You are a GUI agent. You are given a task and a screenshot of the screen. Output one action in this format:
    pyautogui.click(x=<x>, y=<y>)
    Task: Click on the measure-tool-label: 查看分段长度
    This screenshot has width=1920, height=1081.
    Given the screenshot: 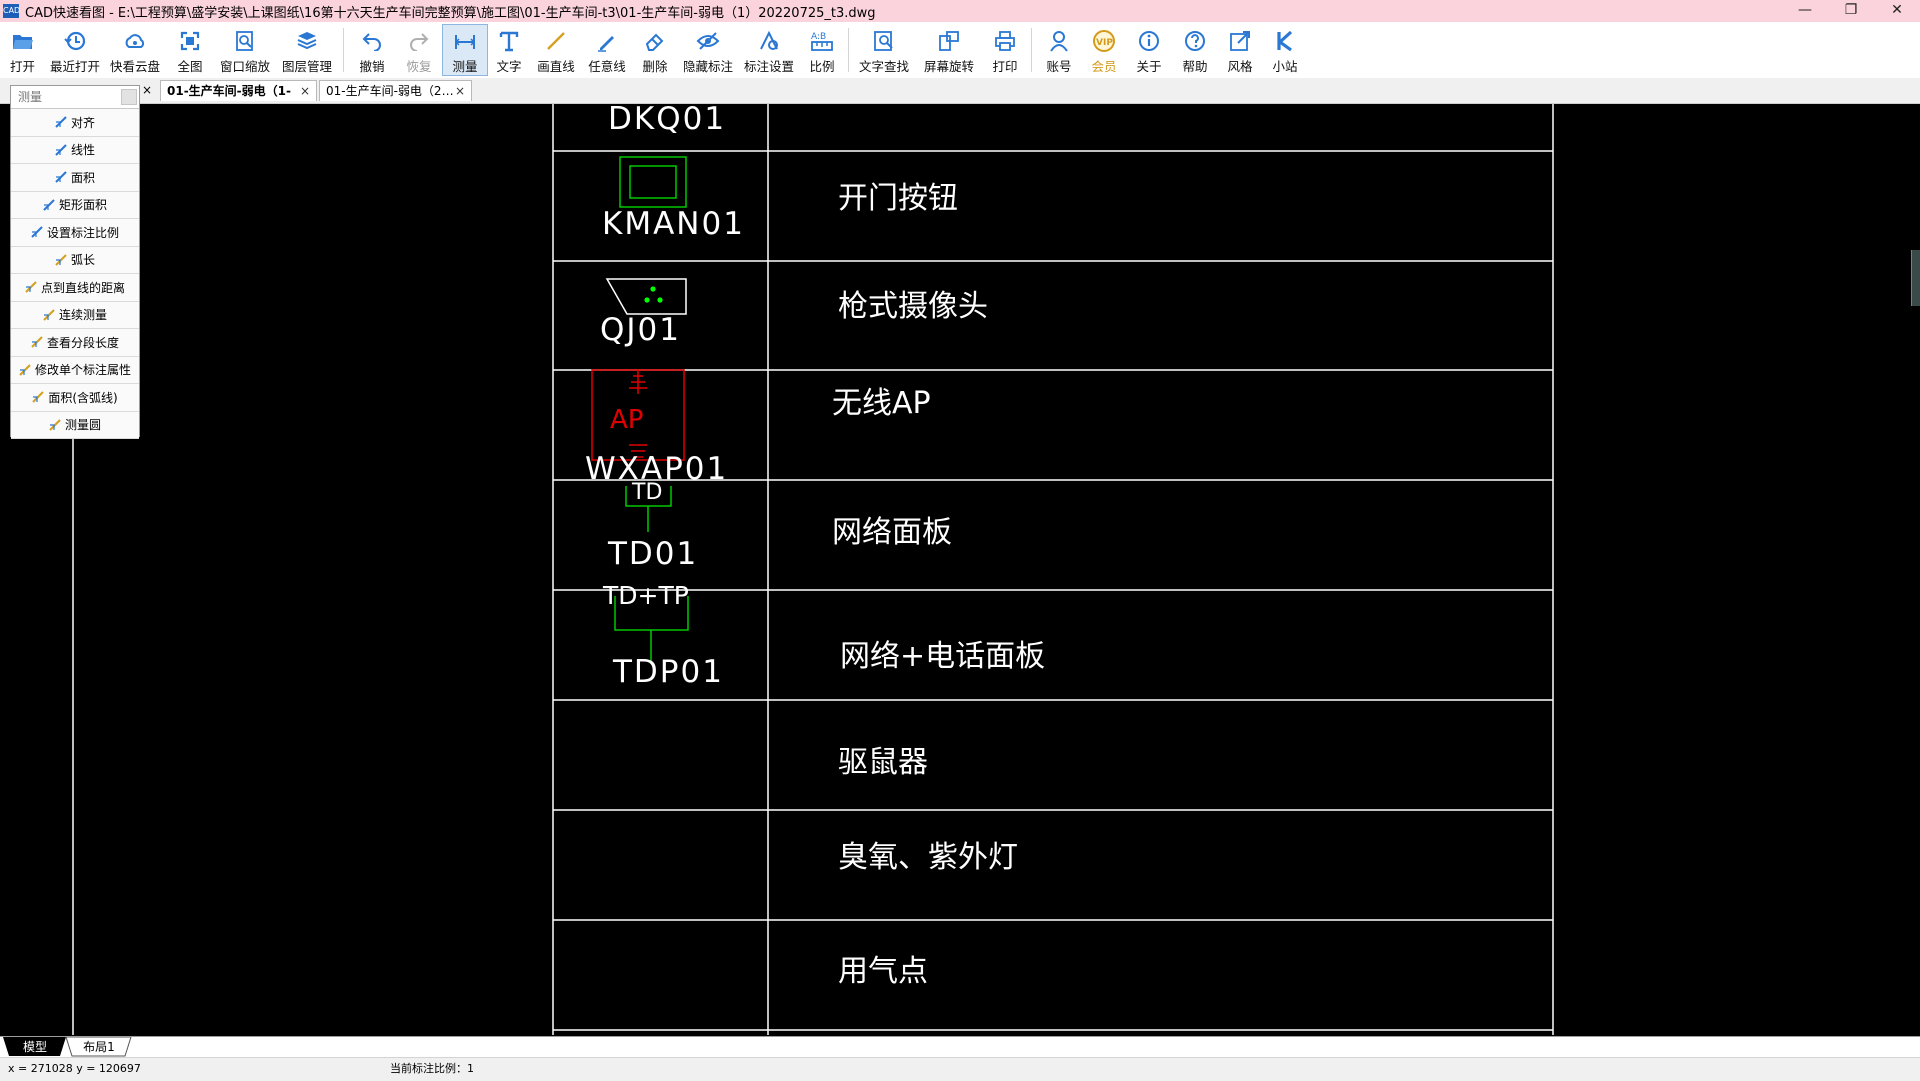 What is the action you would take?
    pyautogui.click(x=82, y=342)
    